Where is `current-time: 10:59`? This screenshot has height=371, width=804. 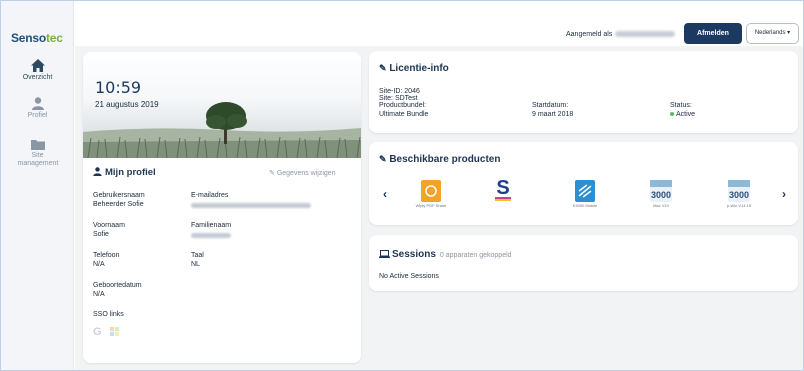 current-time: 10:59 is located at coordinates (118, 87).